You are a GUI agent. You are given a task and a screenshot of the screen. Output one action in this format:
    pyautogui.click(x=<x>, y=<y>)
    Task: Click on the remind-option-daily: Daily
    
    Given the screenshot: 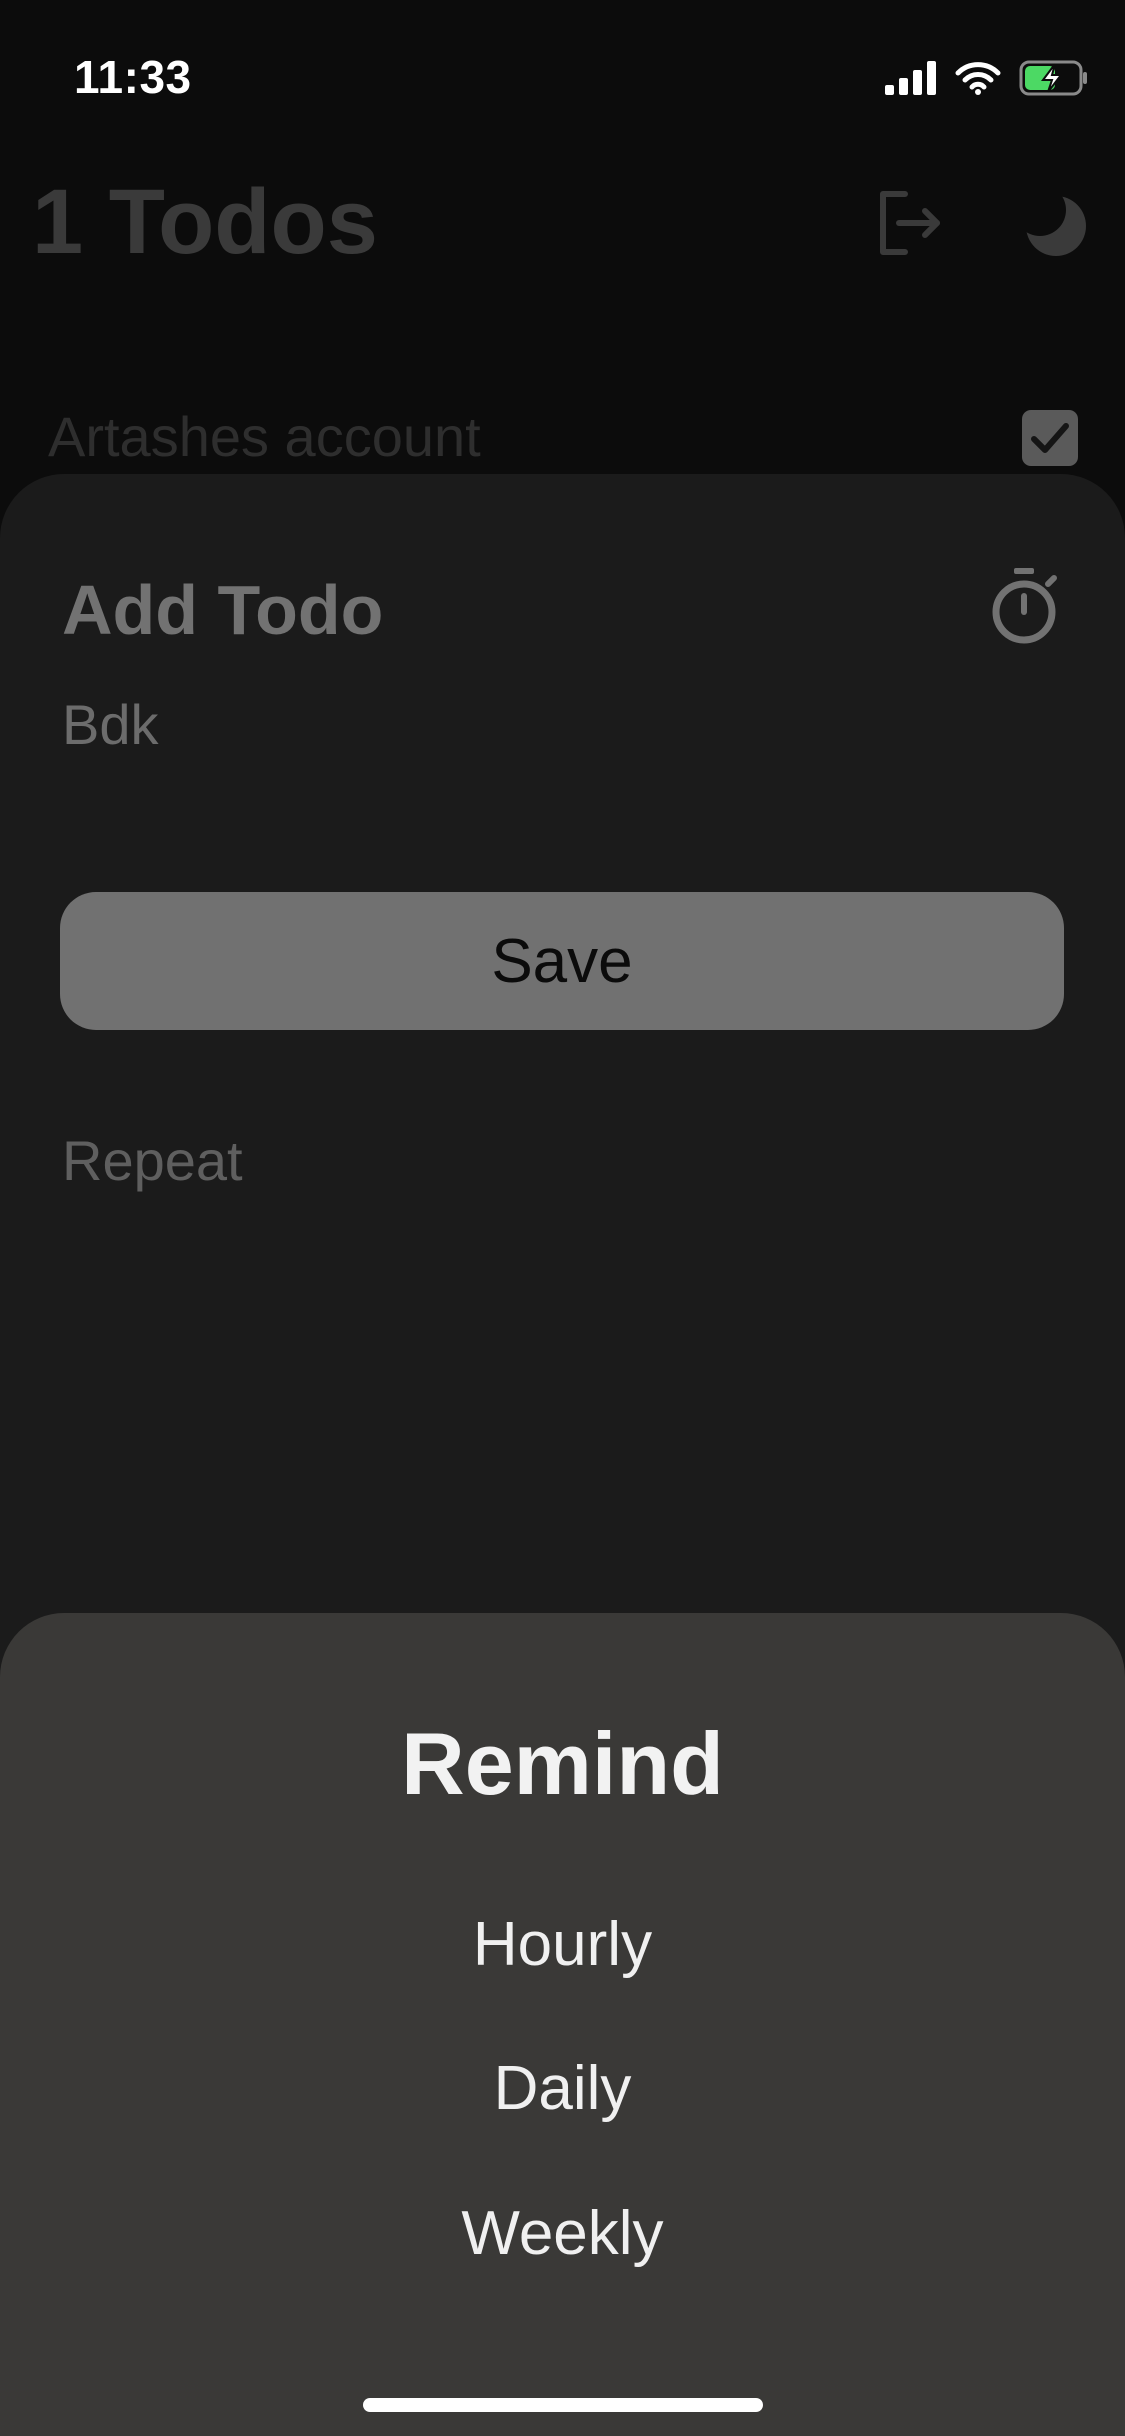 What is the action you would take?
    pyautogui.click(x=562, y=2088)
    